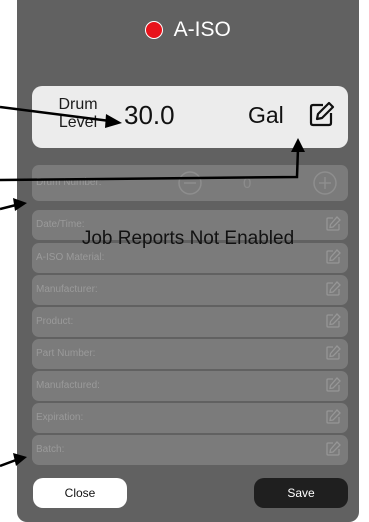 This screenshot has height=522, width=369. I want to click on arrow-to-batch, so click(13, 460).